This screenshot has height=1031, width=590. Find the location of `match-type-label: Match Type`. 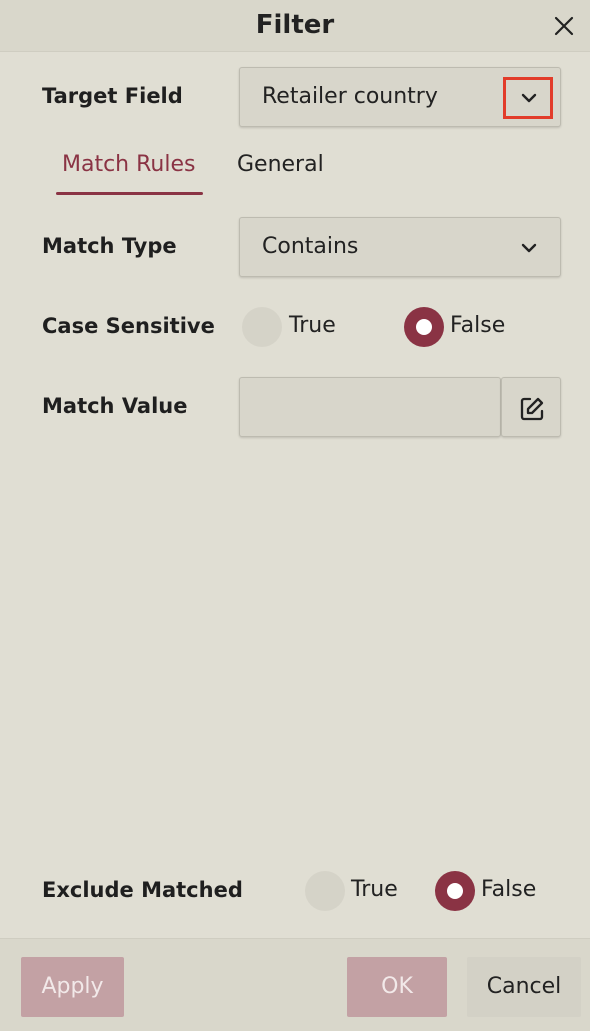

match-type-label: Match Type is located at coordinates (109, 246).